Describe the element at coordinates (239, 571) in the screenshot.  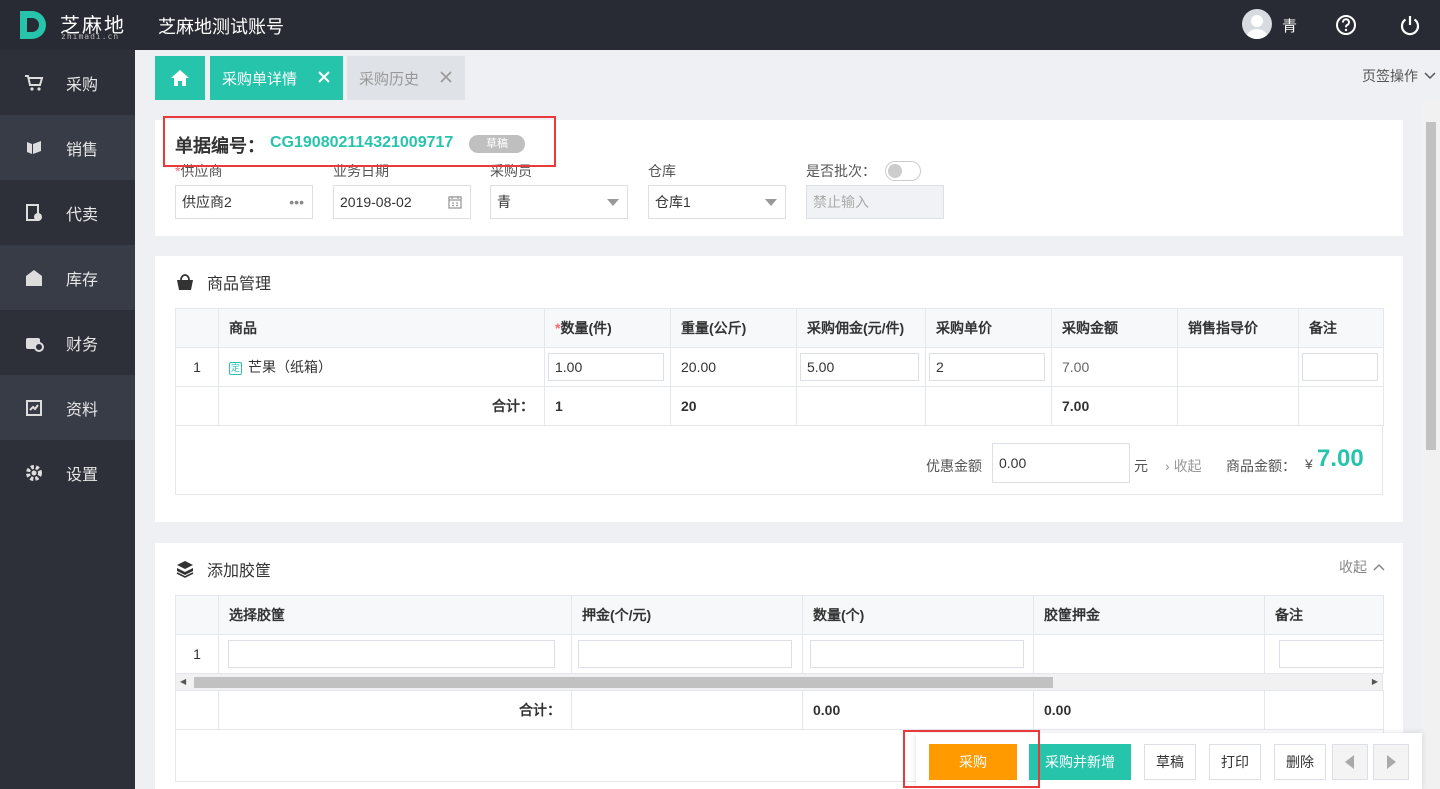
I see `baskets-title: 添加胶筐` at that location.